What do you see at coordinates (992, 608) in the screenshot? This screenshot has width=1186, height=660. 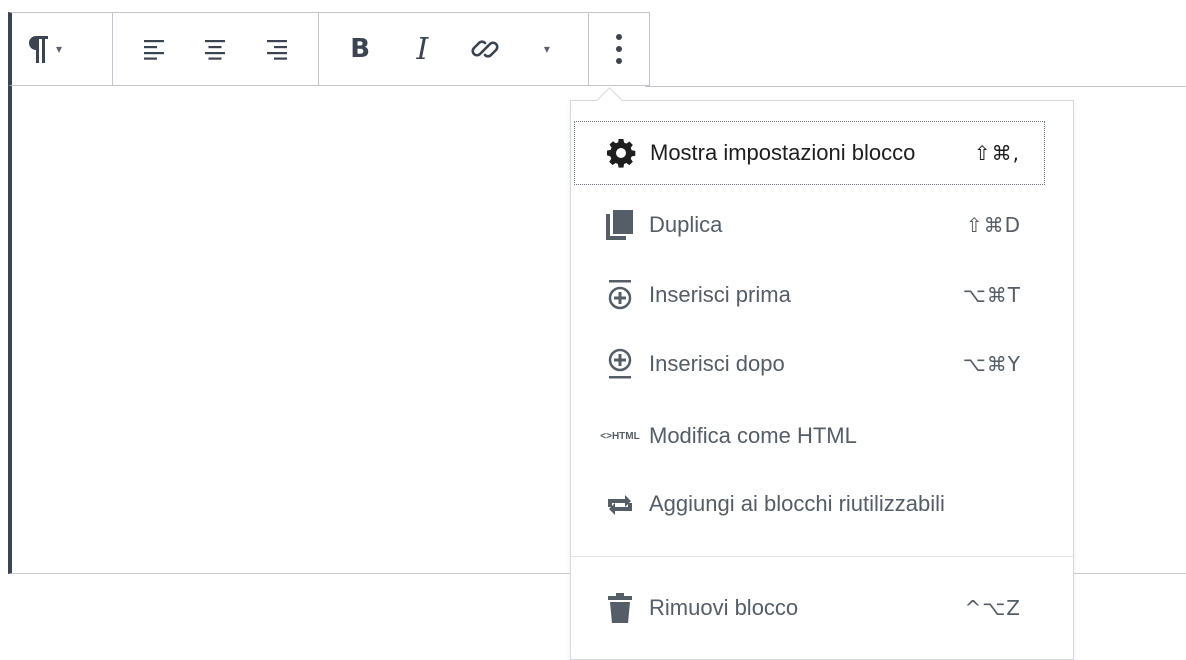 I see `keyboard-shortcut: ^⌥Z` at bounding box center [992, 608].